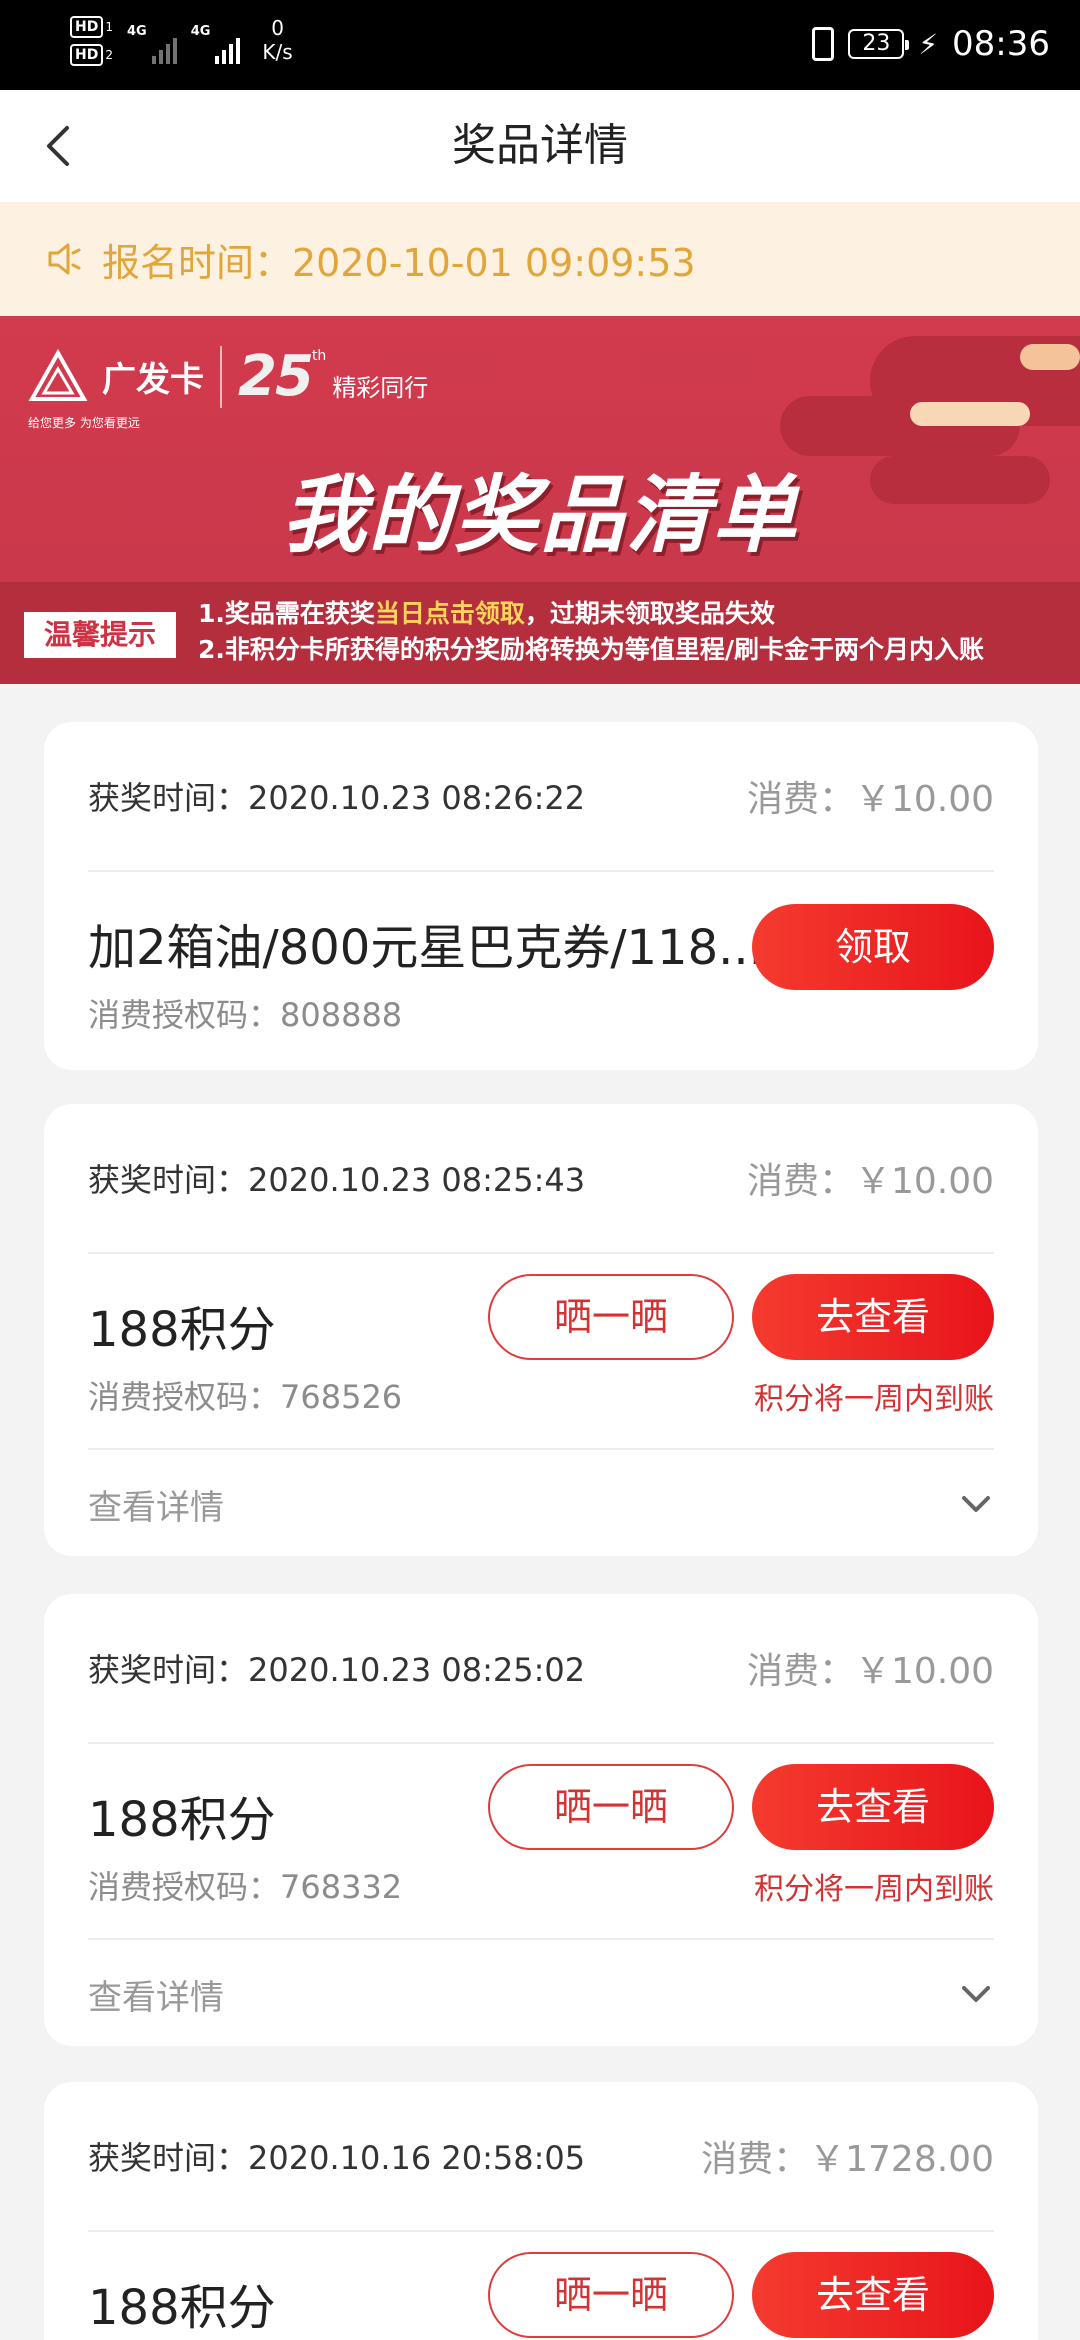  Describe the element at coordinates (58, 374) in the screenshot. I see `triangle-logo-icon` at that location.